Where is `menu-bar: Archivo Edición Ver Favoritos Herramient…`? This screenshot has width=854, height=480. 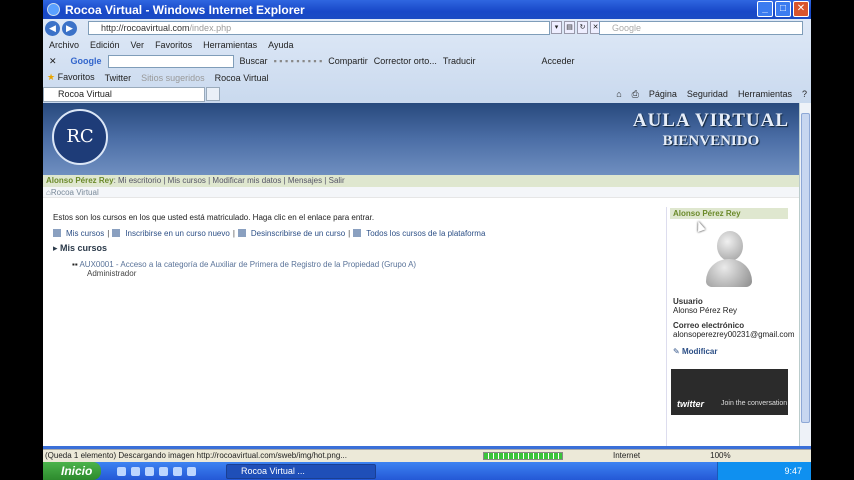 menu-bar: Archivo Edición Ver Favoritos Herramient… is located at coordinates (427, 45).